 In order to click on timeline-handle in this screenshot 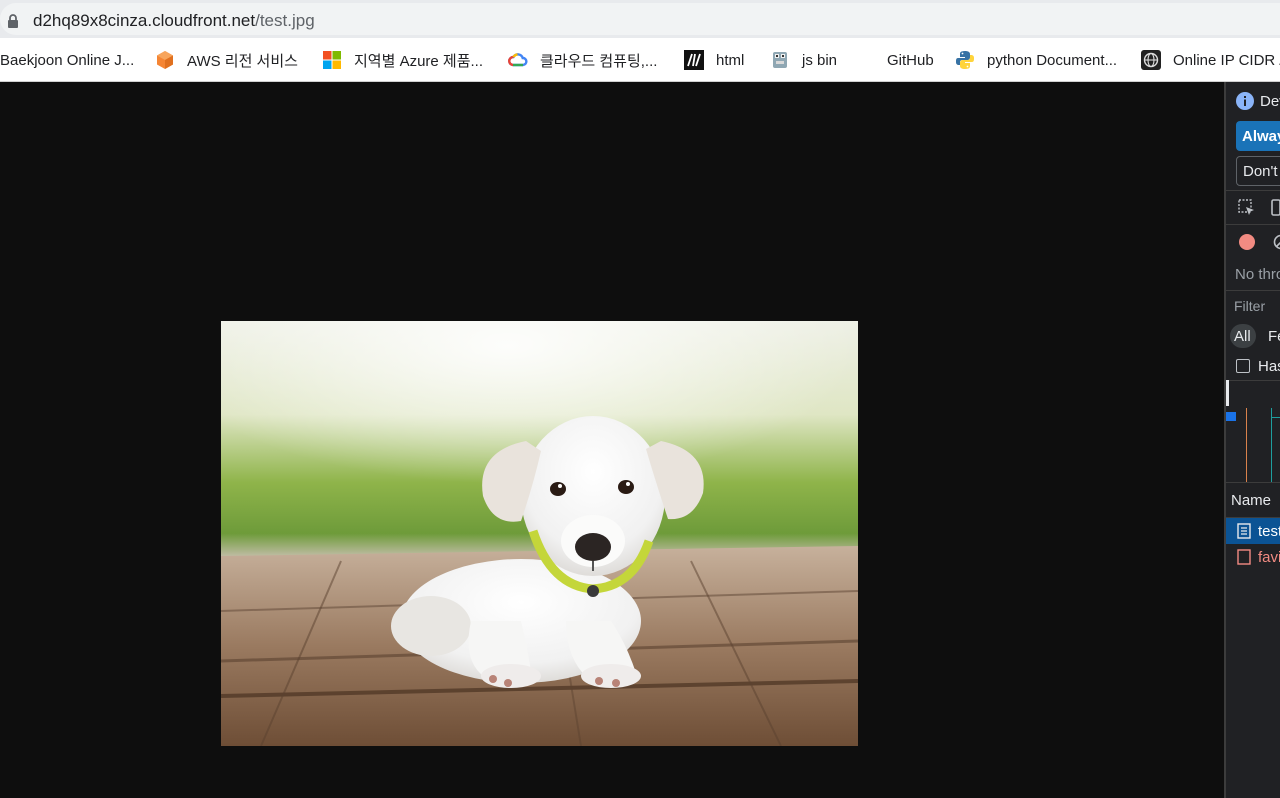, I will do `click(1227, 393)`.